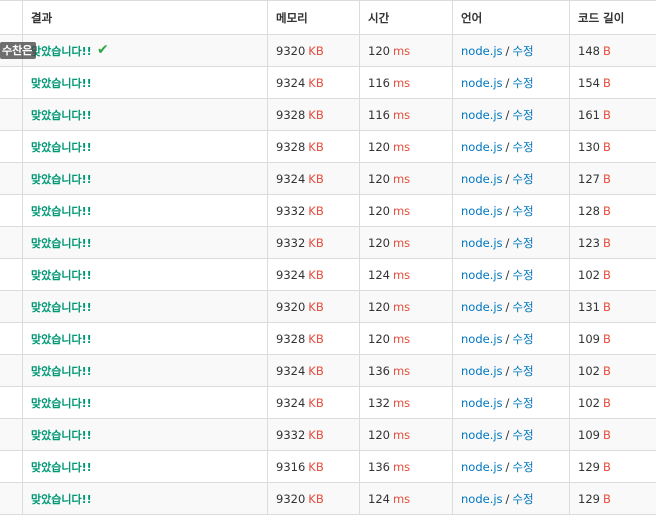 The height and width of the screenshot is (530, 656). What do you see at coordinates (328, 403) in the screenshot?
I see `table-row: 맞았습니다!! 9324 KB 132 ms node.js / 수정 102 B` at bounding box center [328, 403].